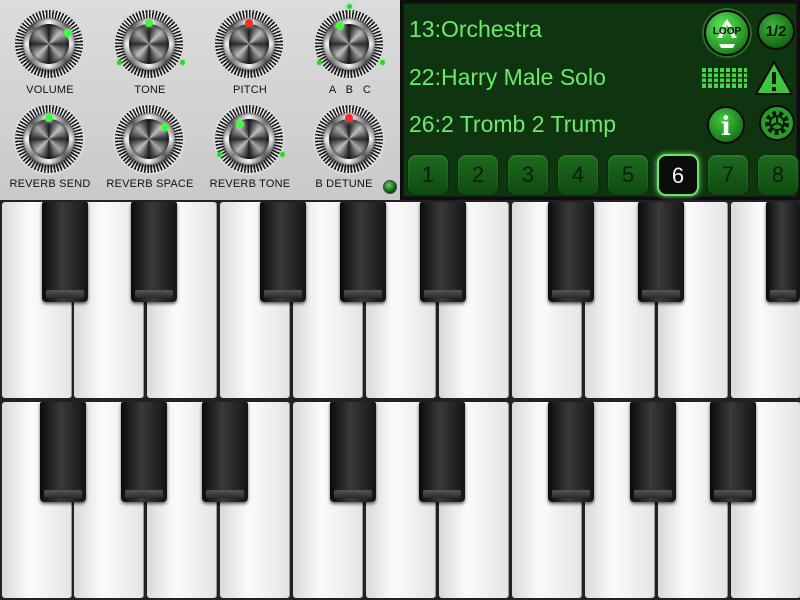  I want to click on reverb-send-knob, so click(49, 139).